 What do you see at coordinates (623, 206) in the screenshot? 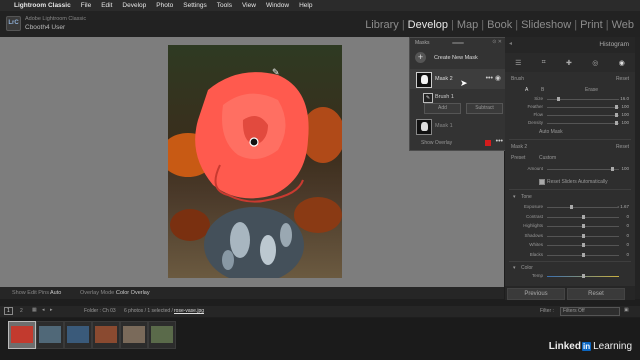
I see `slider-value: - 1.67` at bounding box center [623, 206].